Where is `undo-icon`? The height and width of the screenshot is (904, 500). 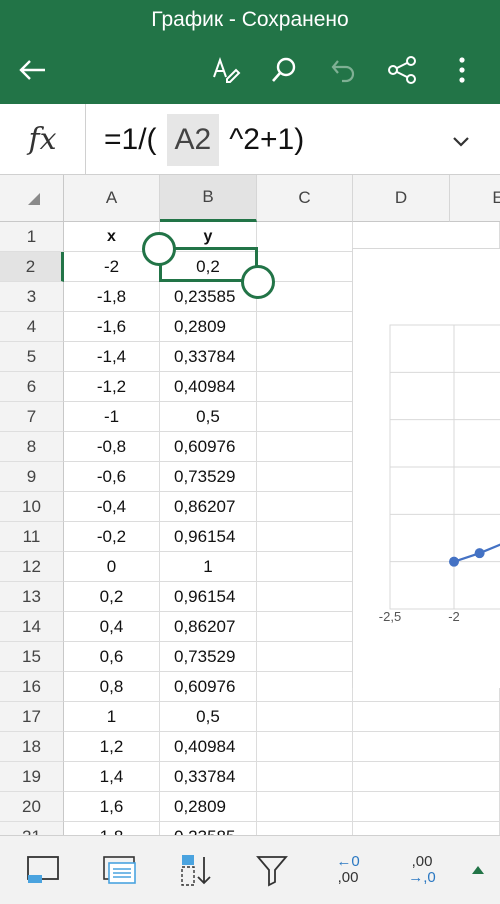
undo-icon is located at coordinates (344, 70).